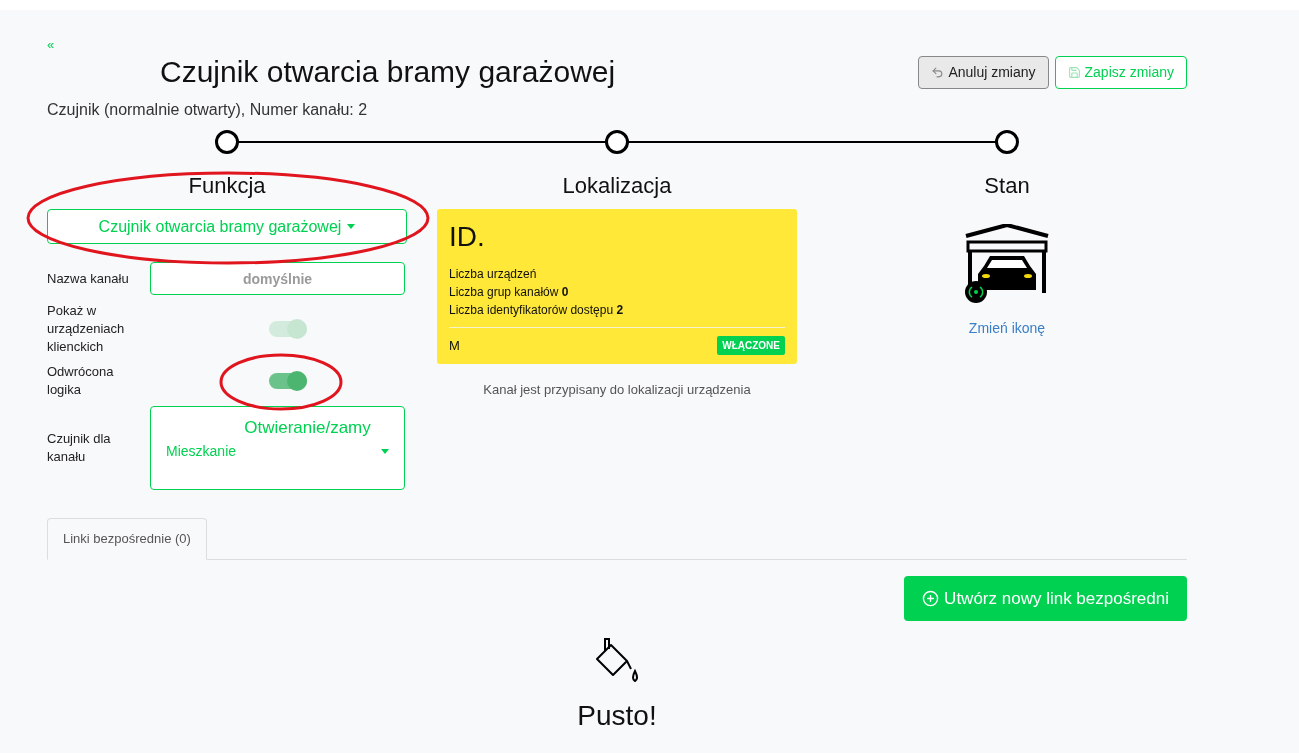  What do you see at coordinates (127, 539) in the screenshot?
I see `tab: Linki bezpośrednie (0)` at bounding box center [127, 539].